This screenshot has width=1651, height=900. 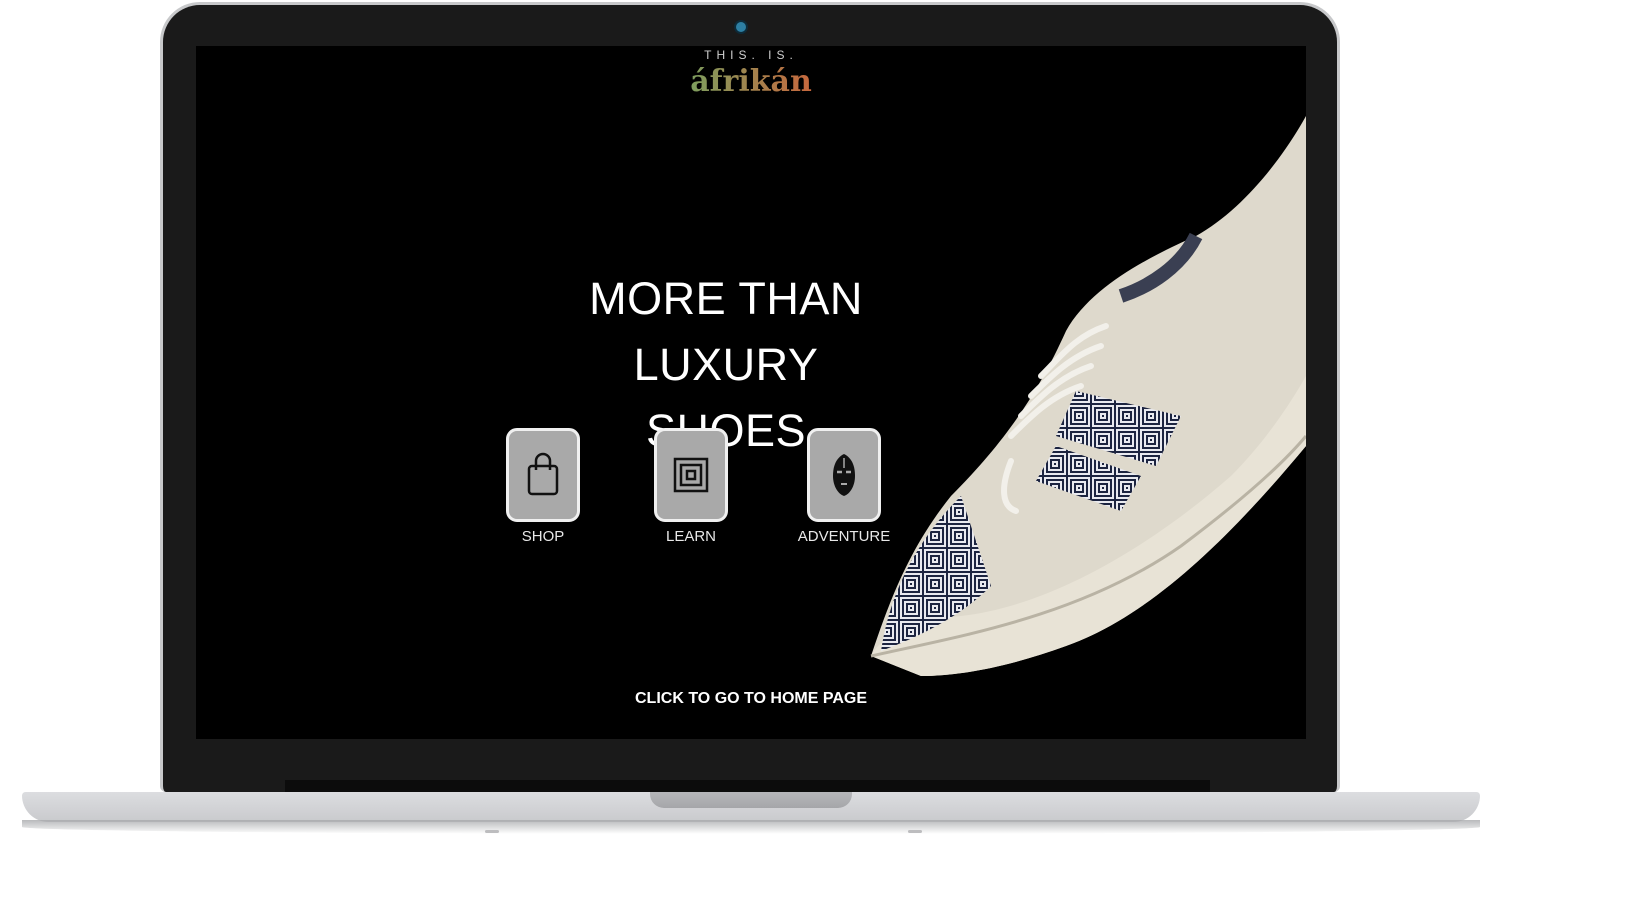 I want to click on laptop-shadow, so click(x=751, y=827).